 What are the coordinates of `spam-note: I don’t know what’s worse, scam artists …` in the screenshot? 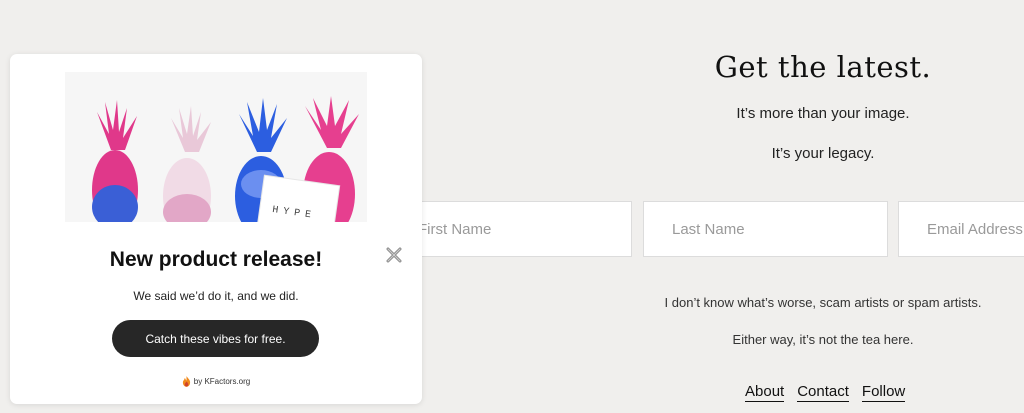 It's located at (823, 302).